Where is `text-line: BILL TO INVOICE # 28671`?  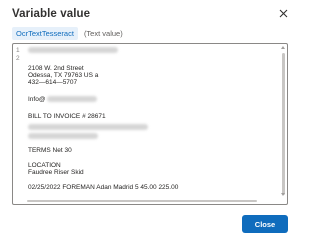
text-line: BILL TO INVOICE # 28671 is located at coordinates (67, 116).